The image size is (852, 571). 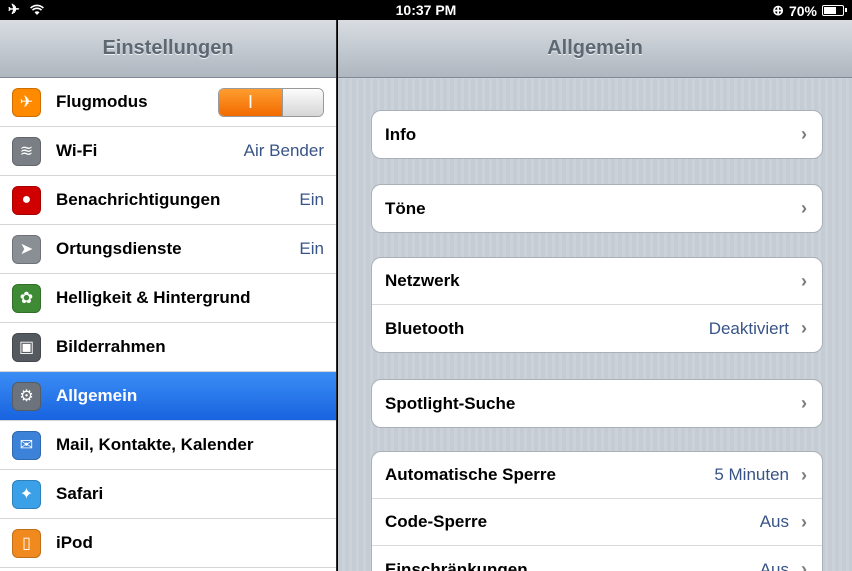 I want to click on clock: 10:37 PM, so click(x=426, y=10).